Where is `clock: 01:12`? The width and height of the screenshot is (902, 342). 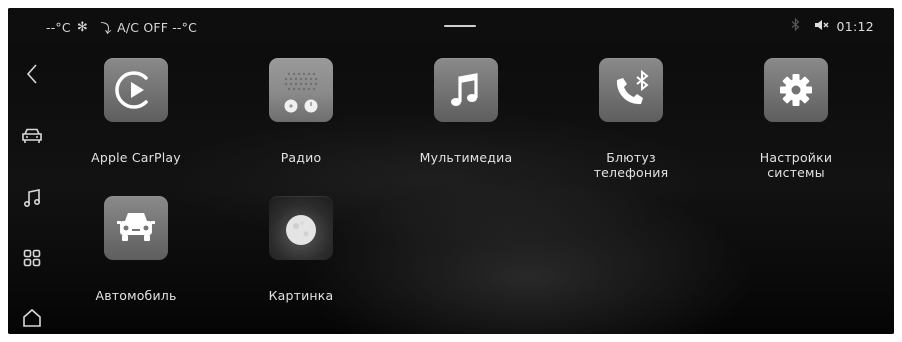
clock: 01:12 is located at coordinates (855, 26).